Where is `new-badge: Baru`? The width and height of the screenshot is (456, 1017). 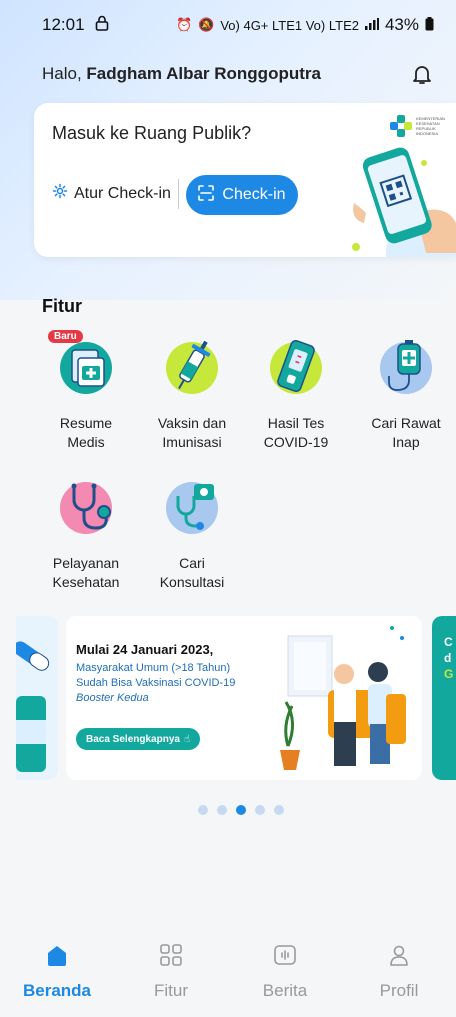 new-badge: Baru is located at coordinates (65, 336).